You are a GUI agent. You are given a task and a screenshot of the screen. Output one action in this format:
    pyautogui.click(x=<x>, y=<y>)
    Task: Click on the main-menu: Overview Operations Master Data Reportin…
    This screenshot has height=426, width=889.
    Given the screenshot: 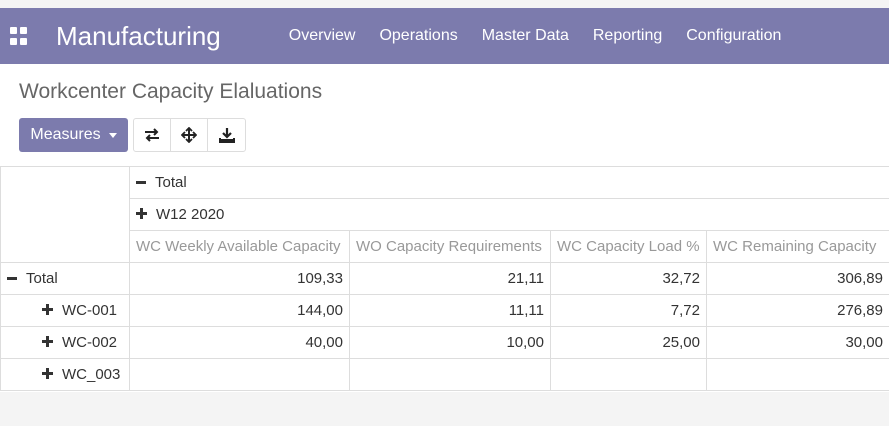 What is the action you would take?
    pyautogui.click(x=547, y=36)
    